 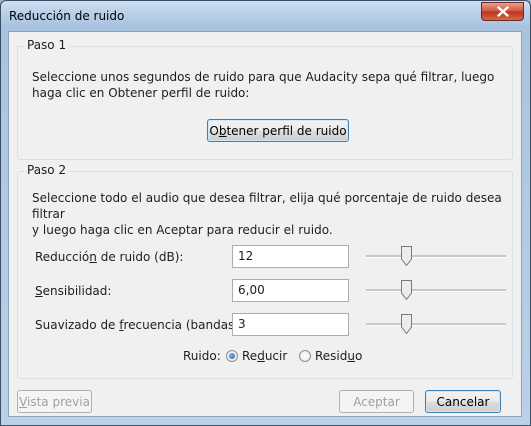 What do you see at coordinates (305, 356) in the screenshot?
I see `radio-residue-circle` at bounding box center [305, 356].